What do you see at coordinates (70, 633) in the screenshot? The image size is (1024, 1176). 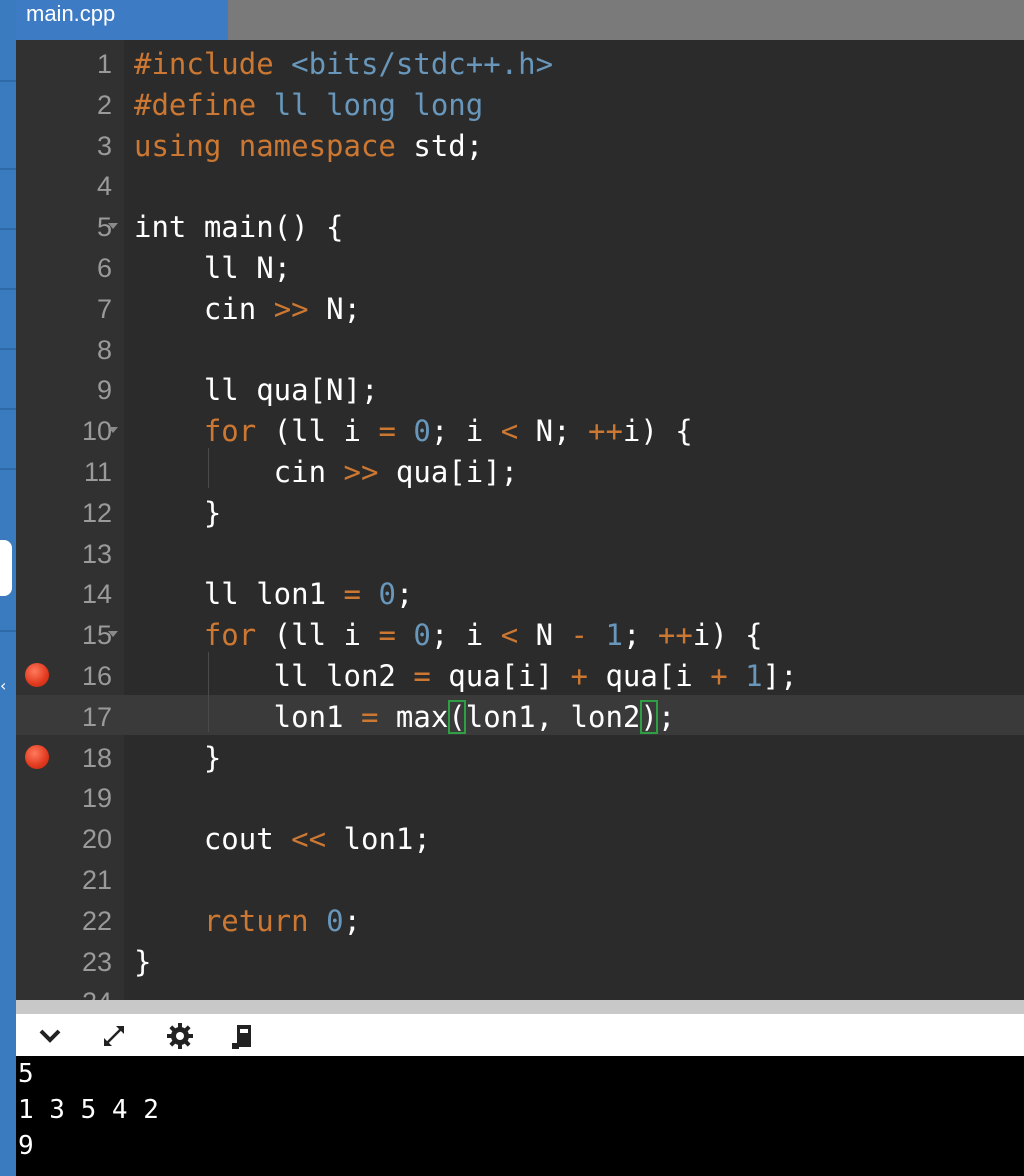 I see `line-number-cell: 15` at bounding box center [70, 633].